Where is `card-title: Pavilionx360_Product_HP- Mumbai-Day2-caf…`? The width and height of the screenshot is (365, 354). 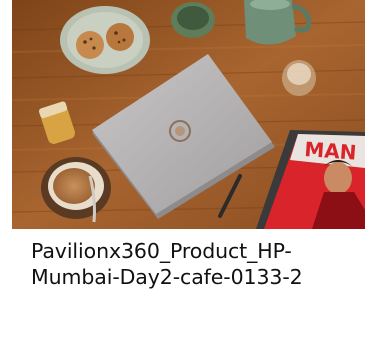
card-title: Pavilionx360_Product_HP- Mumbai-Day2-caf… is located at coordinates (194, 264).